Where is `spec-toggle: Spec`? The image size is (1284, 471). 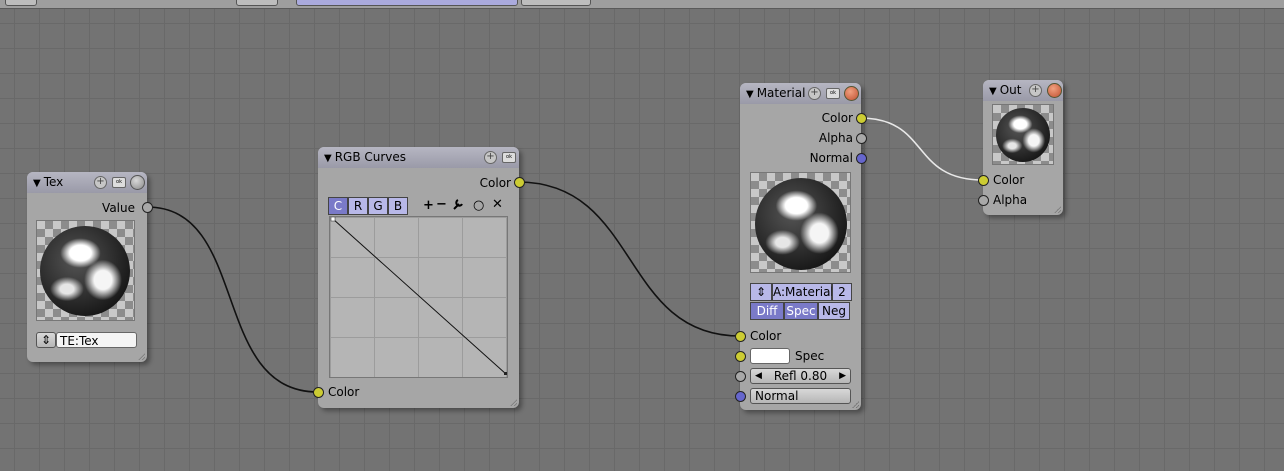 spec-toggle: Spec is located at coordinates (801, 311).